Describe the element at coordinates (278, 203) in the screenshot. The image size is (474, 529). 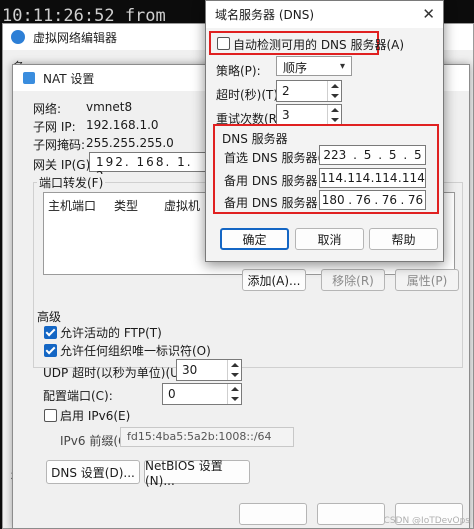
I see `alt2-dns-label: 备用 DNS 服务器 2:` at that location.